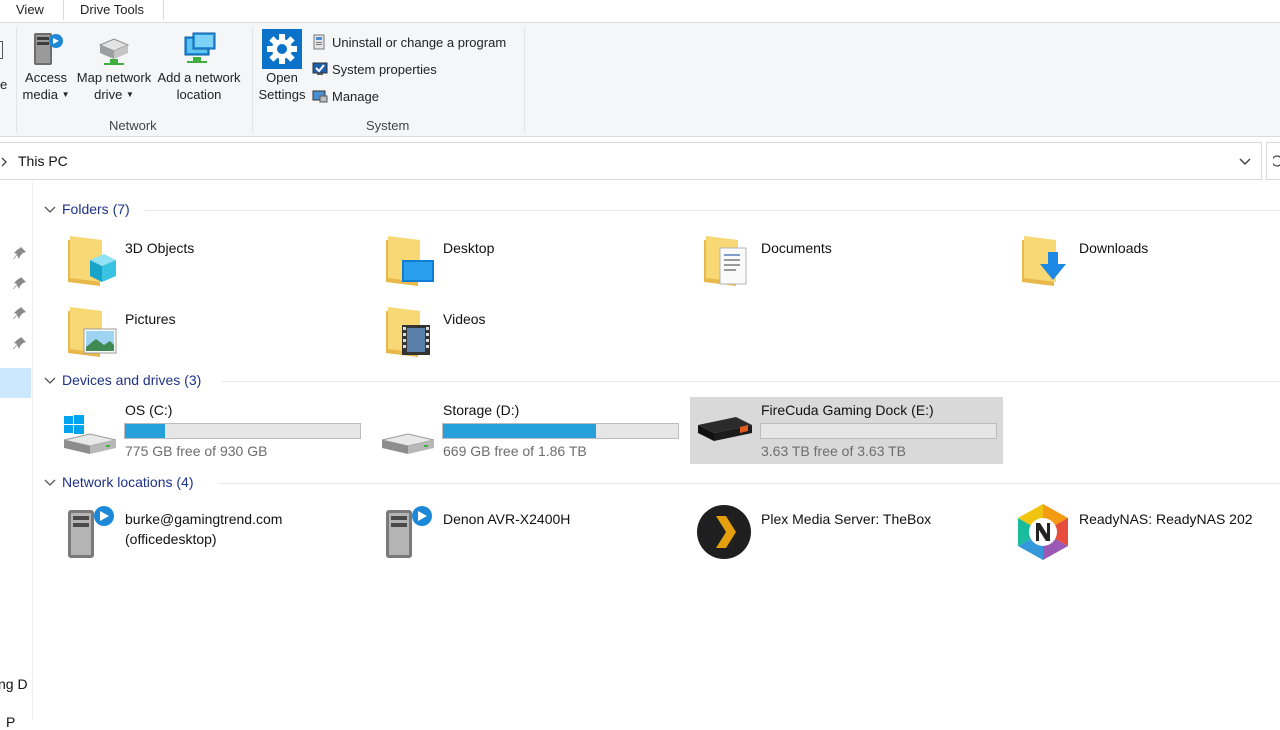  Describe the element at coordinates (216, 262) in the screenshot. I see `folder-item-3d-objects: 3D Objects` at that location.